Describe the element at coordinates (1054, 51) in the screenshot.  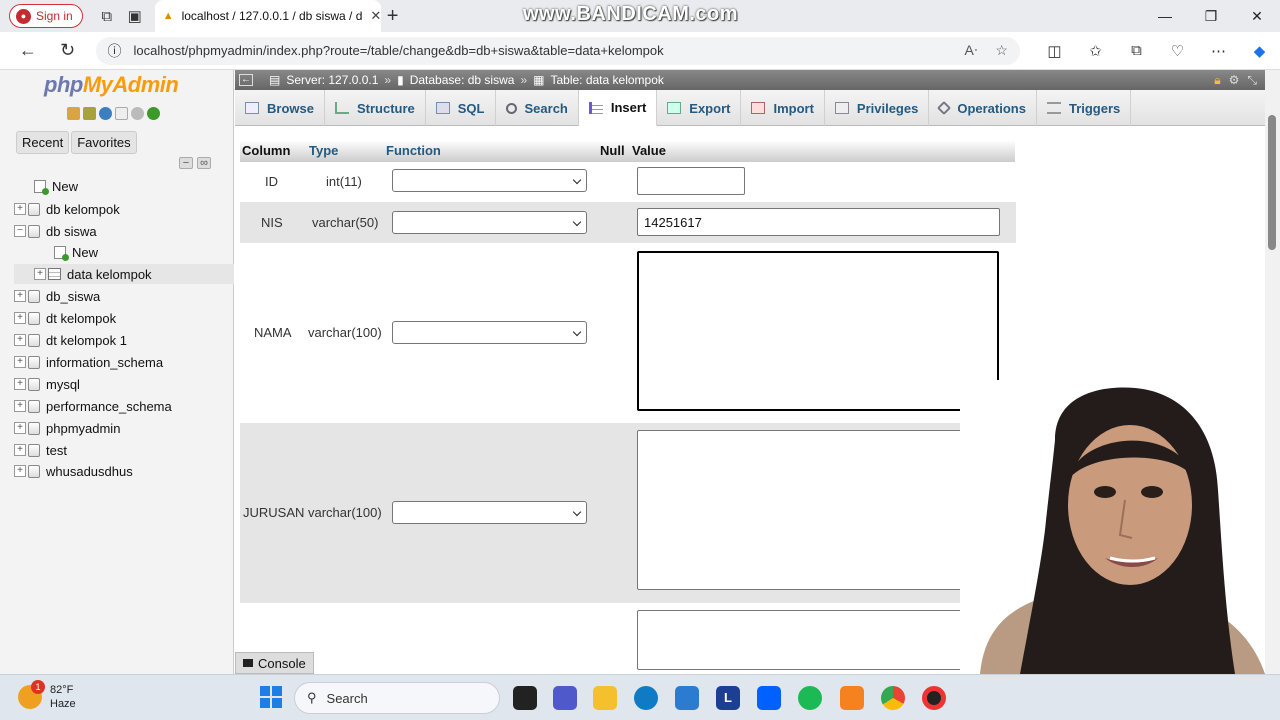
I see `split-screen-icon: ◫` at that location.